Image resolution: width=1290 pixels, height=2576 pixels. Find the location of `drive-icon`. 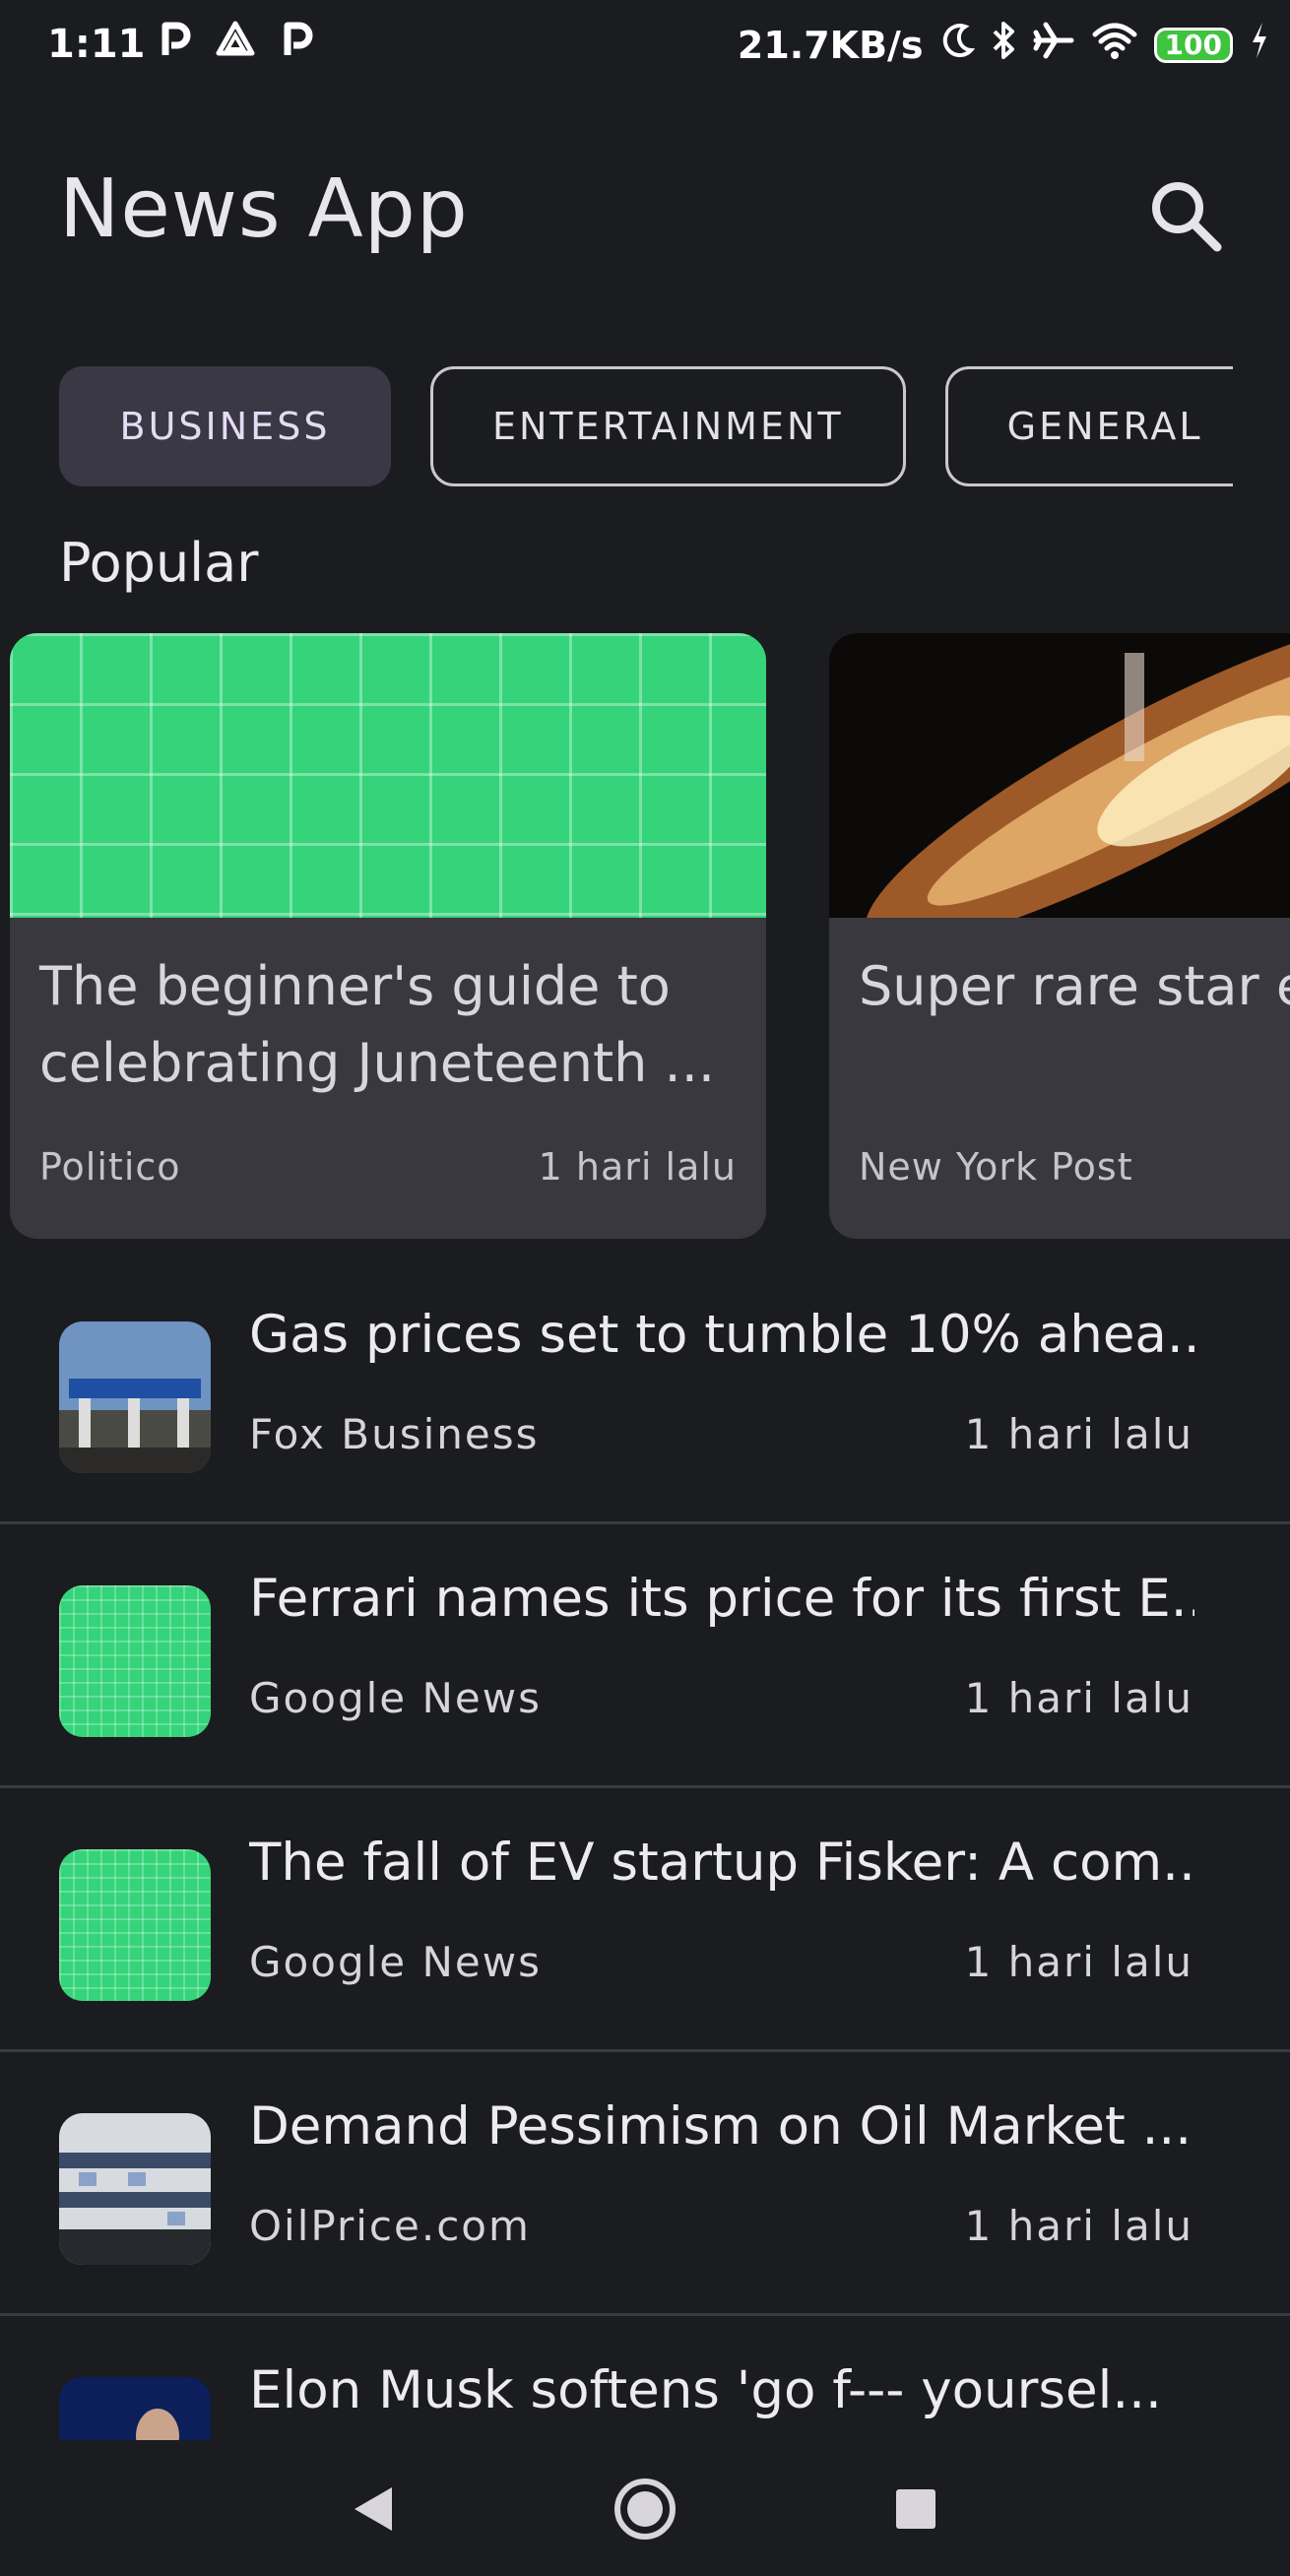

drive-icon is located at coordinates (235, 41).